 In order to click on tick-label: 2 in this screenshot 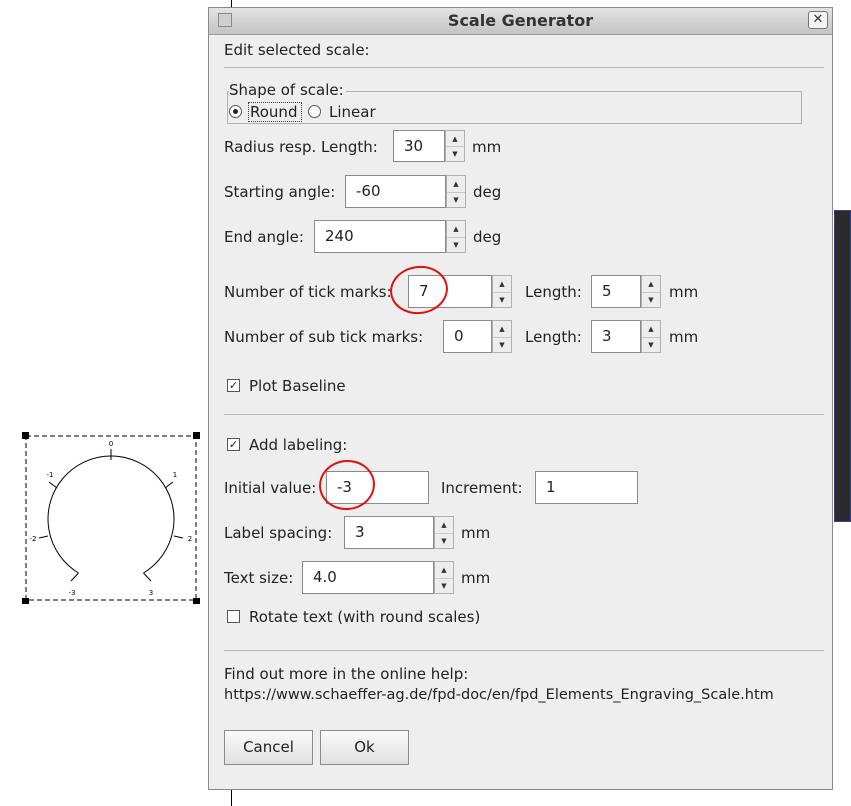, I will do `click(190, 539)`.